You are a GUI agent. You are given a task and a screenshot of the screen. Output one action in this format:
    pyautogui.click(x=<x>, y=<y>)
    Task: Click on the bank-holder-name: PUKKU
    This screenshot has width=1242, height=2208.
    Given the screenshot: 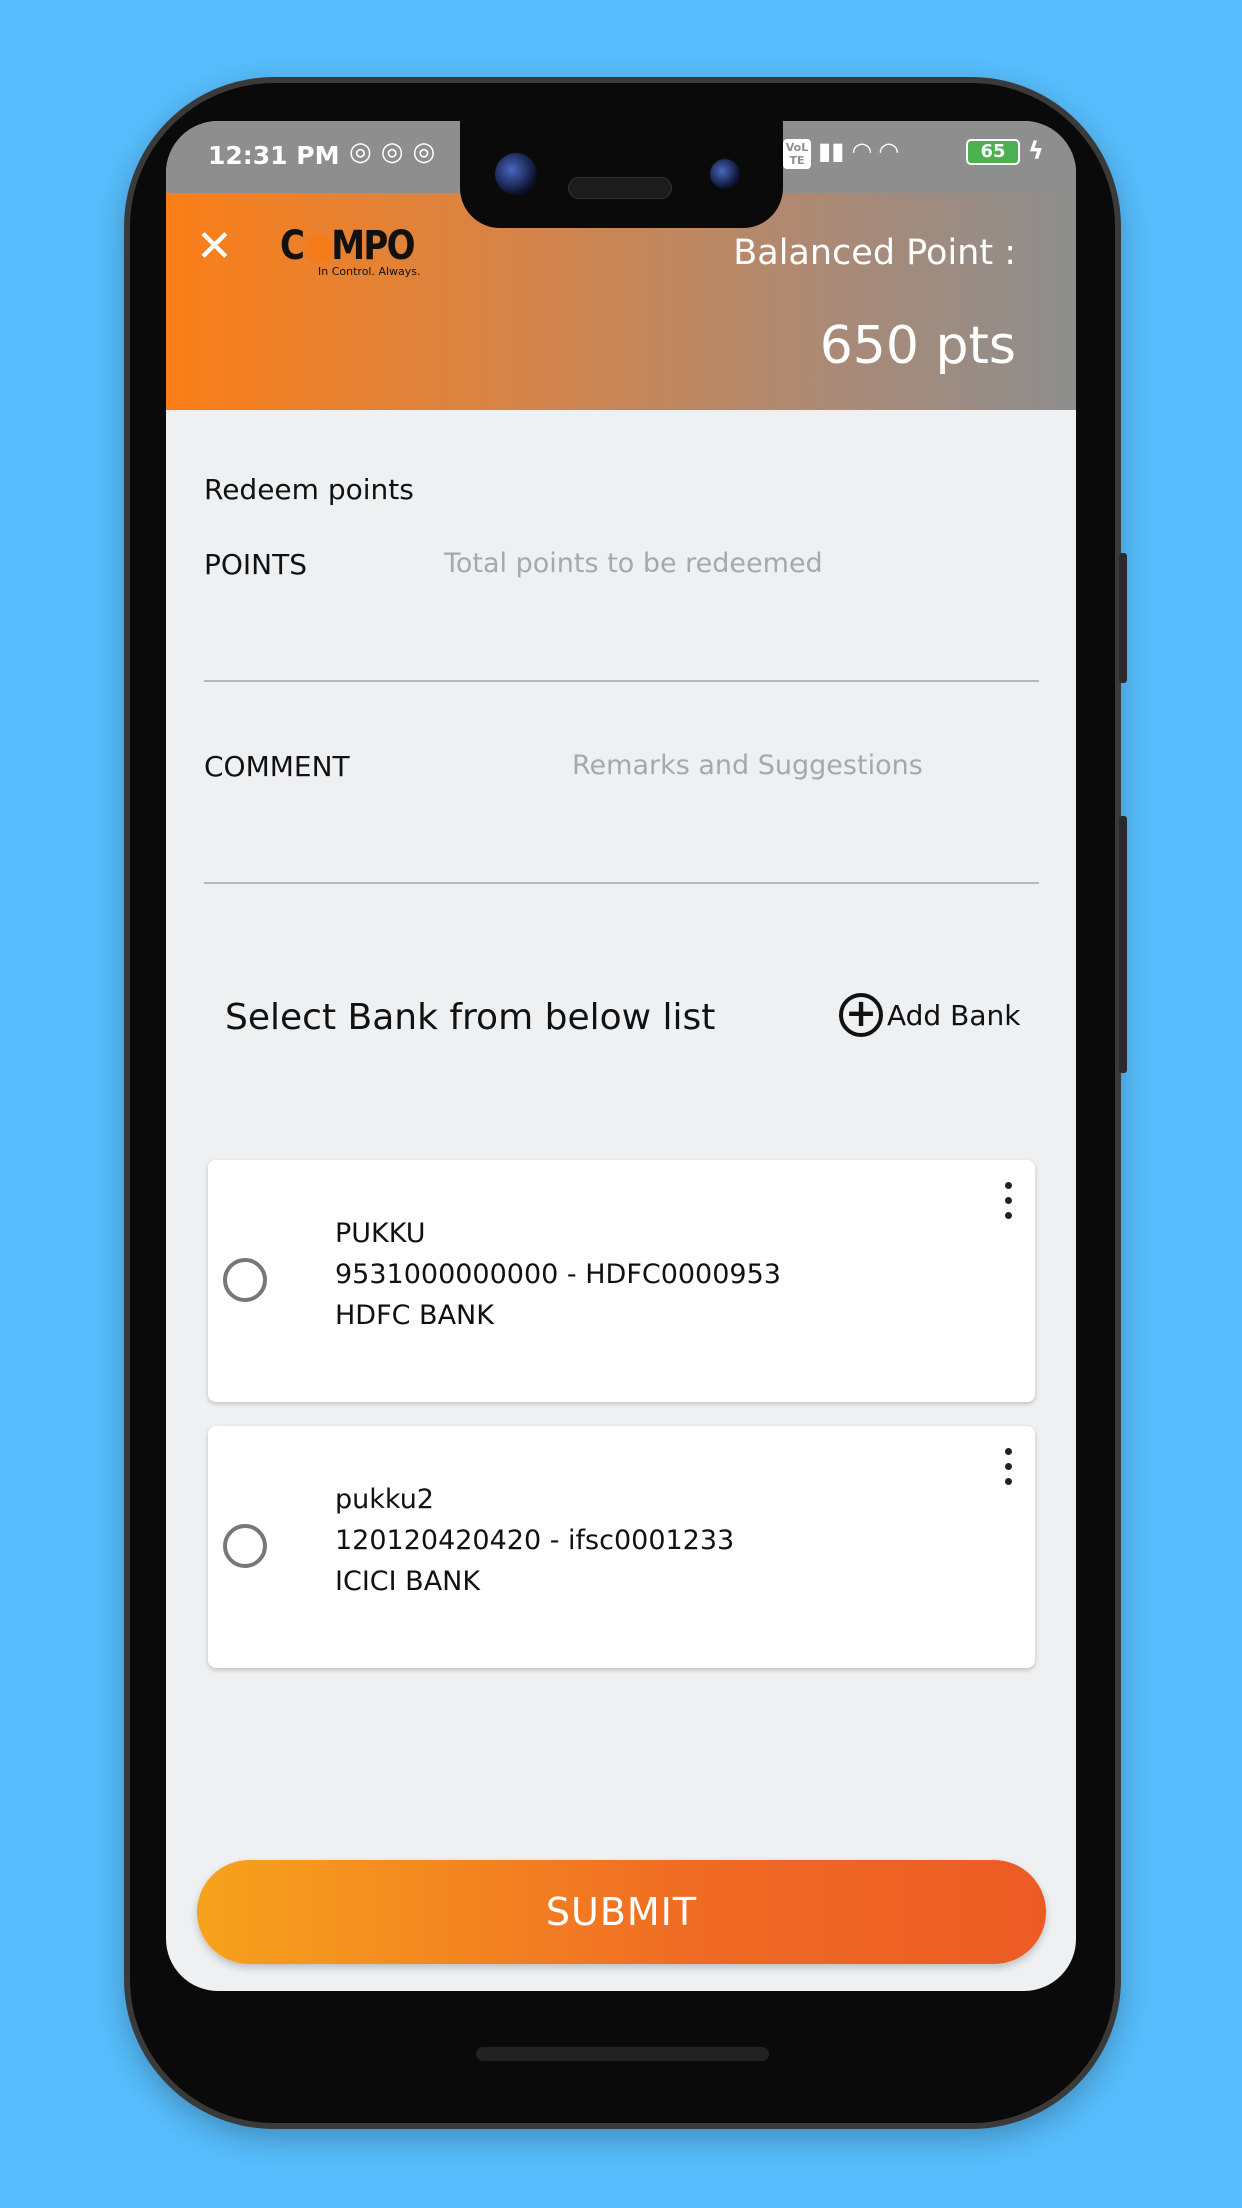 What is the action you would take?
    pyautogui.click(x=380, y=1233)
    